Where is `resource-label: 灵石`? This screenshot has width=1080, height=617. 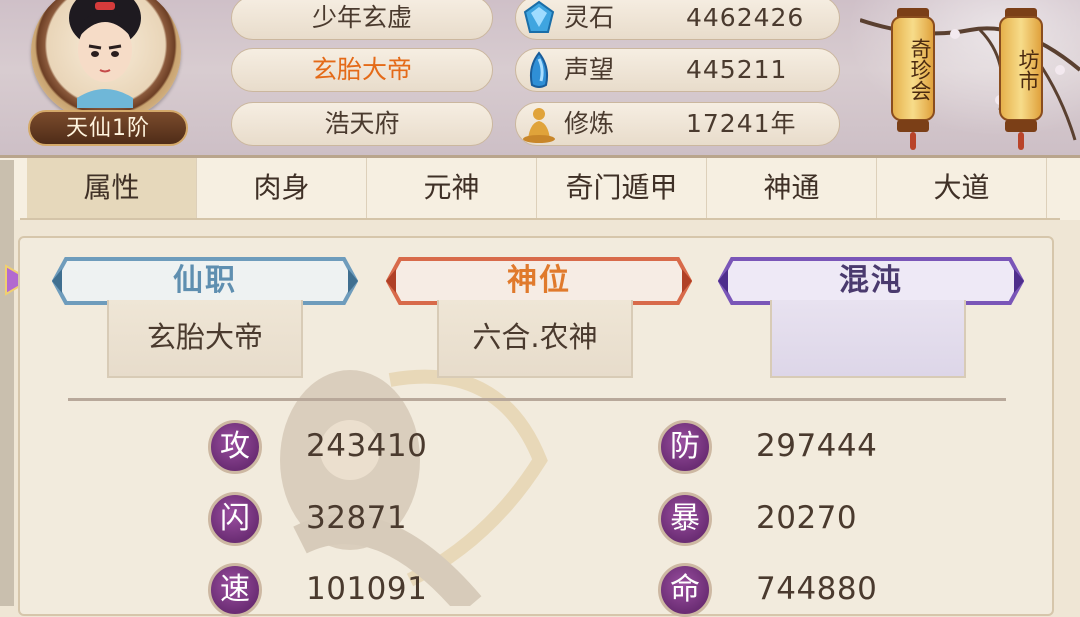
resource-label: 灵石 is located at coordinates (589, 17).